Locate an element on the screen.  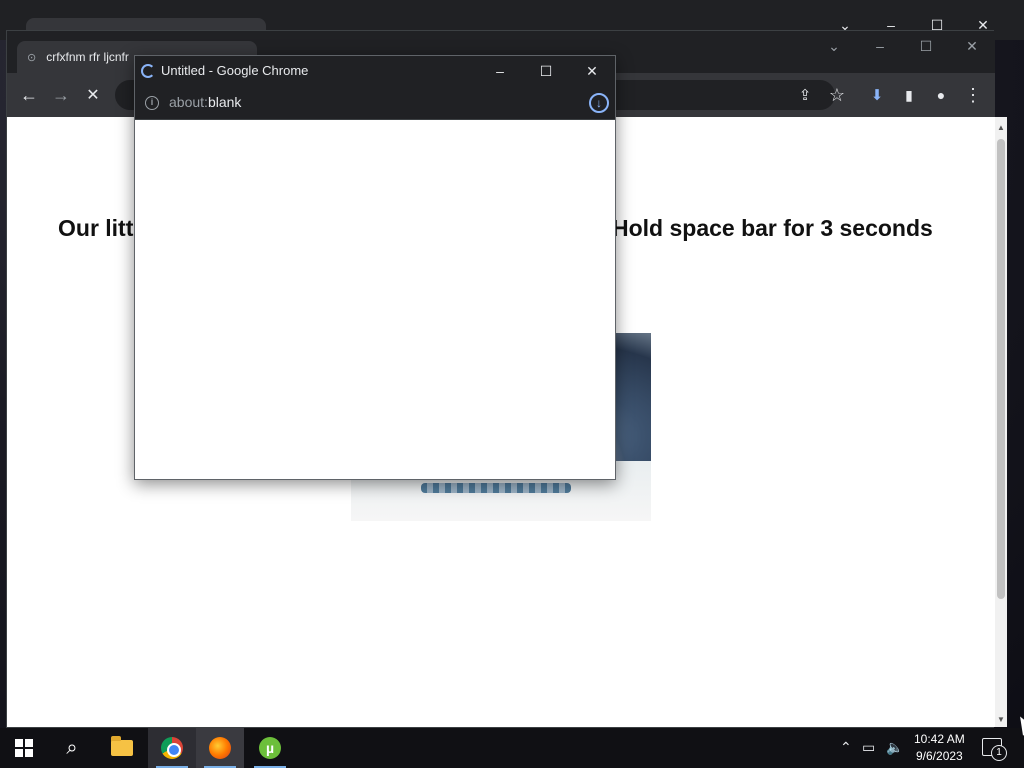
firefox-taskbar-button is located at coordinates (220, 748).